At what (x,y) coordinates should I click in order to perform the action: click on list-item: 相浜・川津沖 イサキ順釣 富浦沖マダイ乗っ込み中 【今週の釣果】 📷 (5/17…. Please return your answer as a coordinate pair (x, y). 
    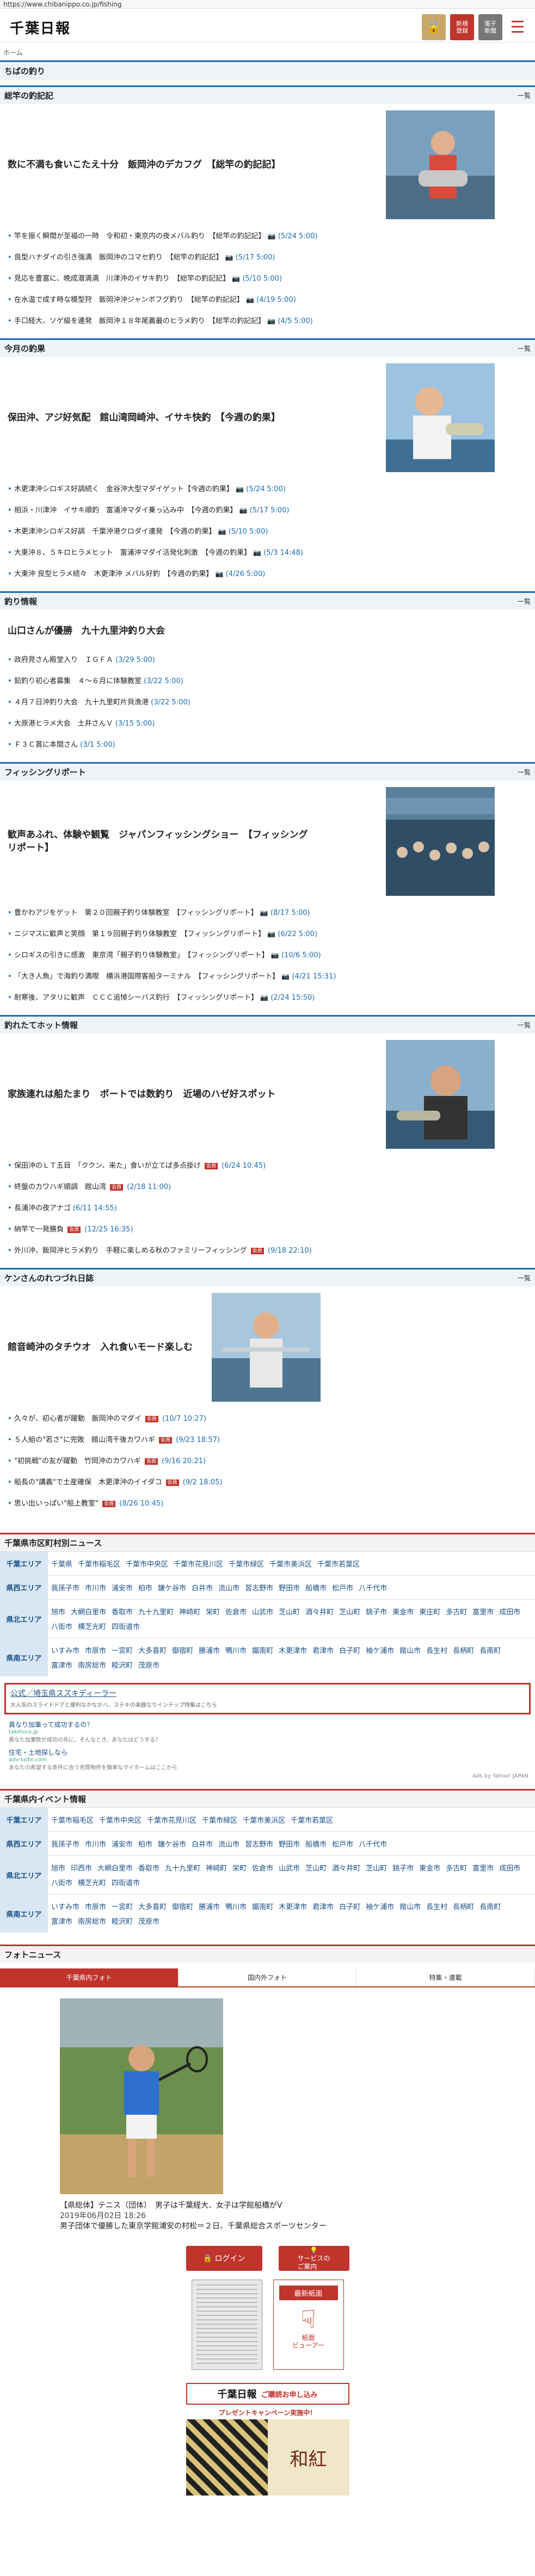
    Looking at the image, I should click on (267, 510).